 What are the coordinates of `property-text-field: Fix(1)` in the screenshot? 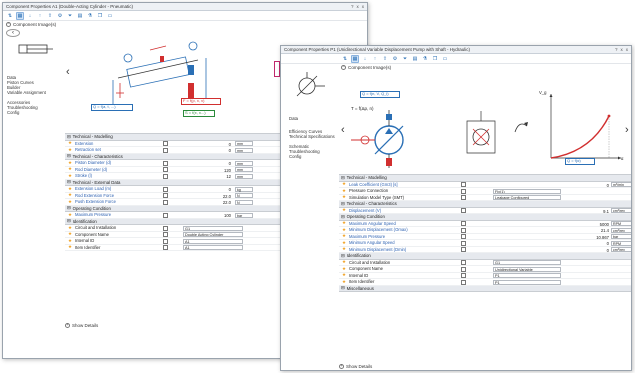 It's located at (527, 191).